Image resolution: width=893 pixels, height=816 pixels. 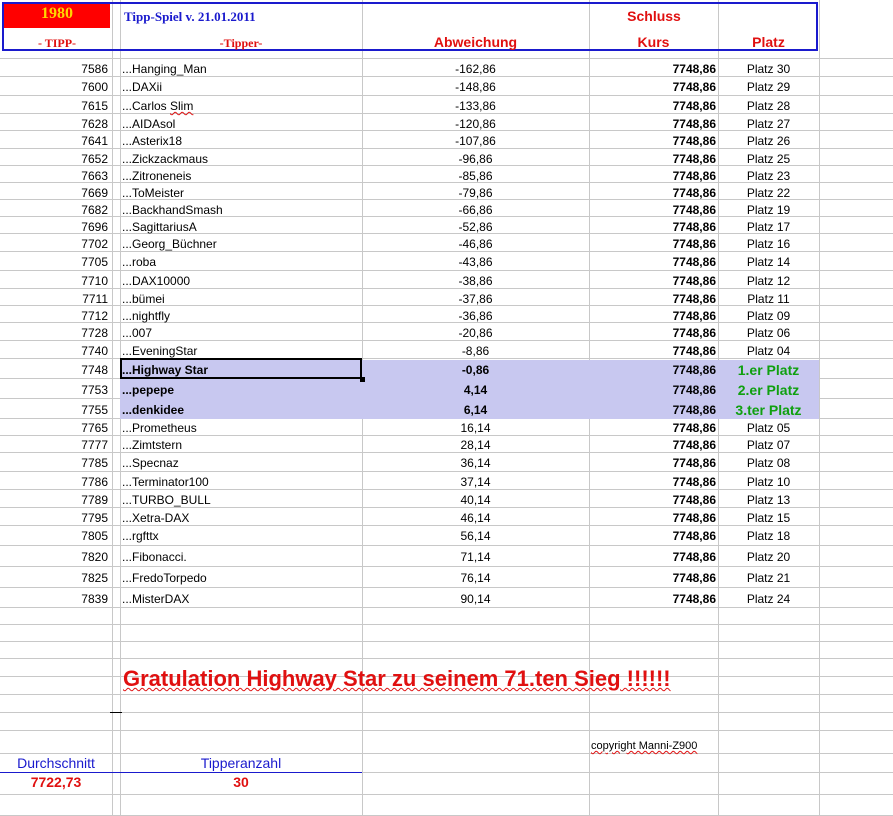 What do you see at coordinates (241, 106) in the screenshot?
I see `tipper-name: ...Carlos Slim` at bounding box center [241, 106].